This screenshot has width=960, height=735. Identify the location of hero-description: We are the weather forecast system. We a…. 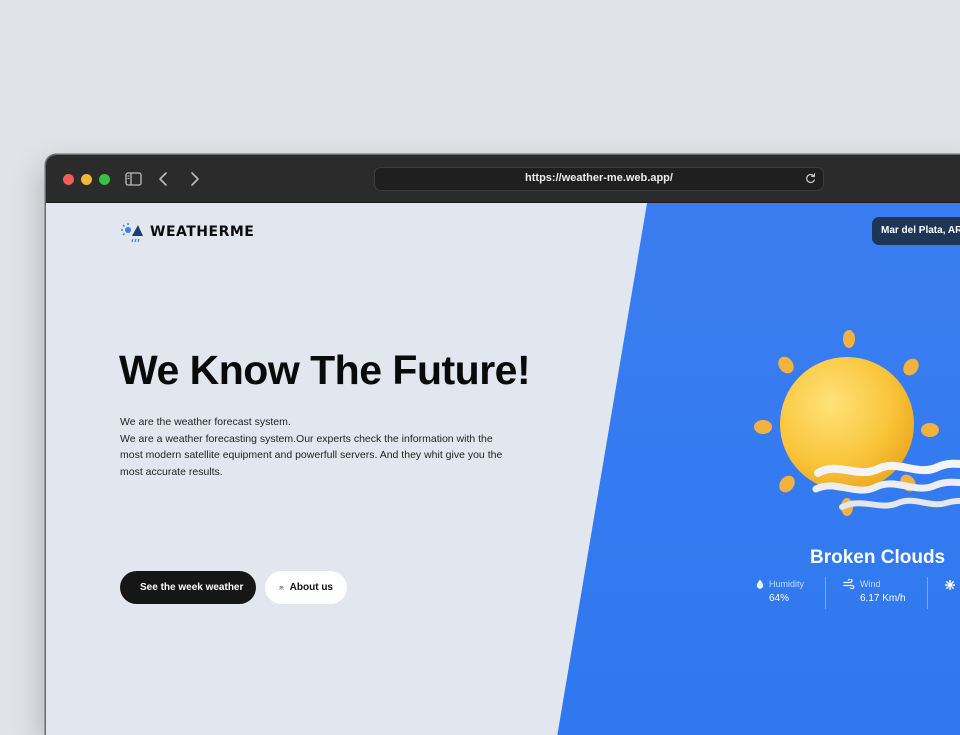
(317, 447).